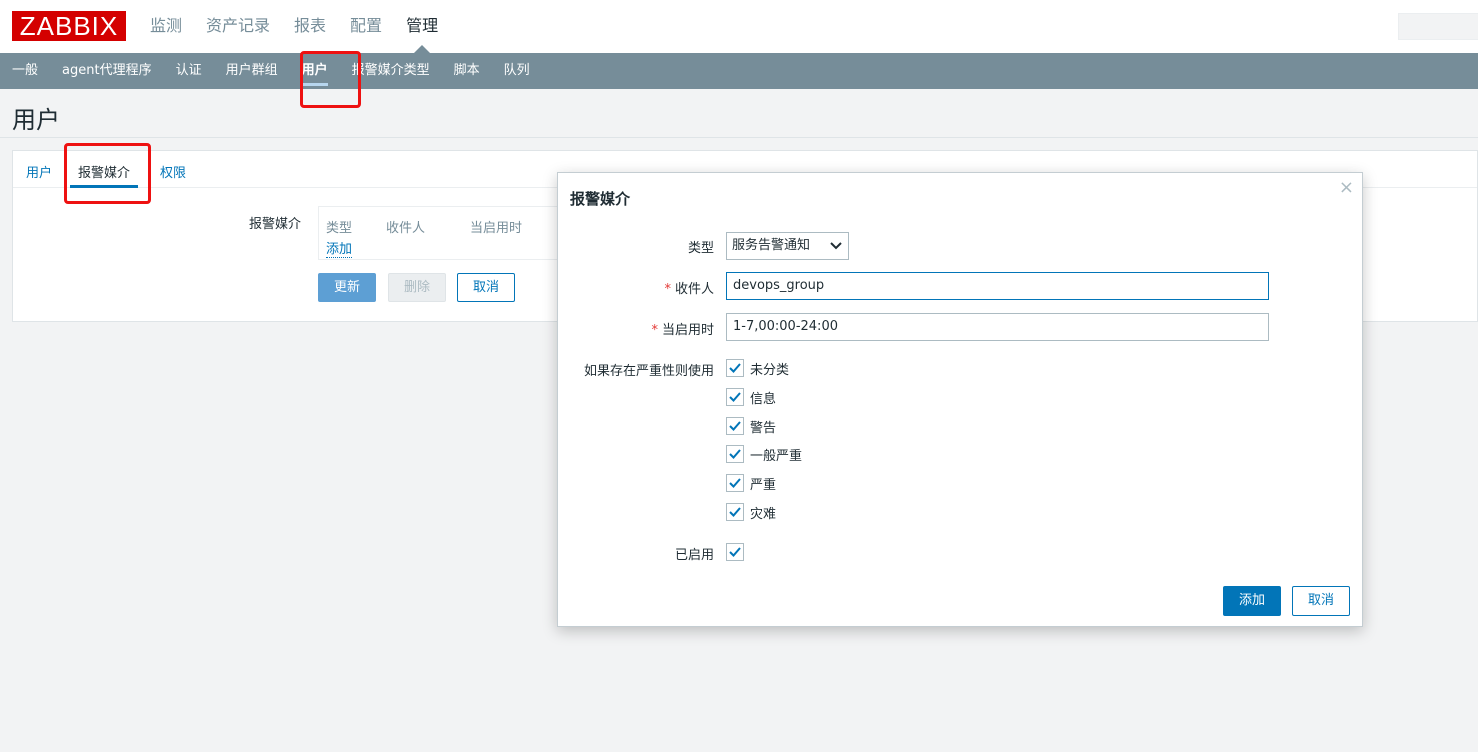 The width and height of the screenshot is (1478, 752). I want to click on main-nav-inventory: 资产记录, so click(238, 26).